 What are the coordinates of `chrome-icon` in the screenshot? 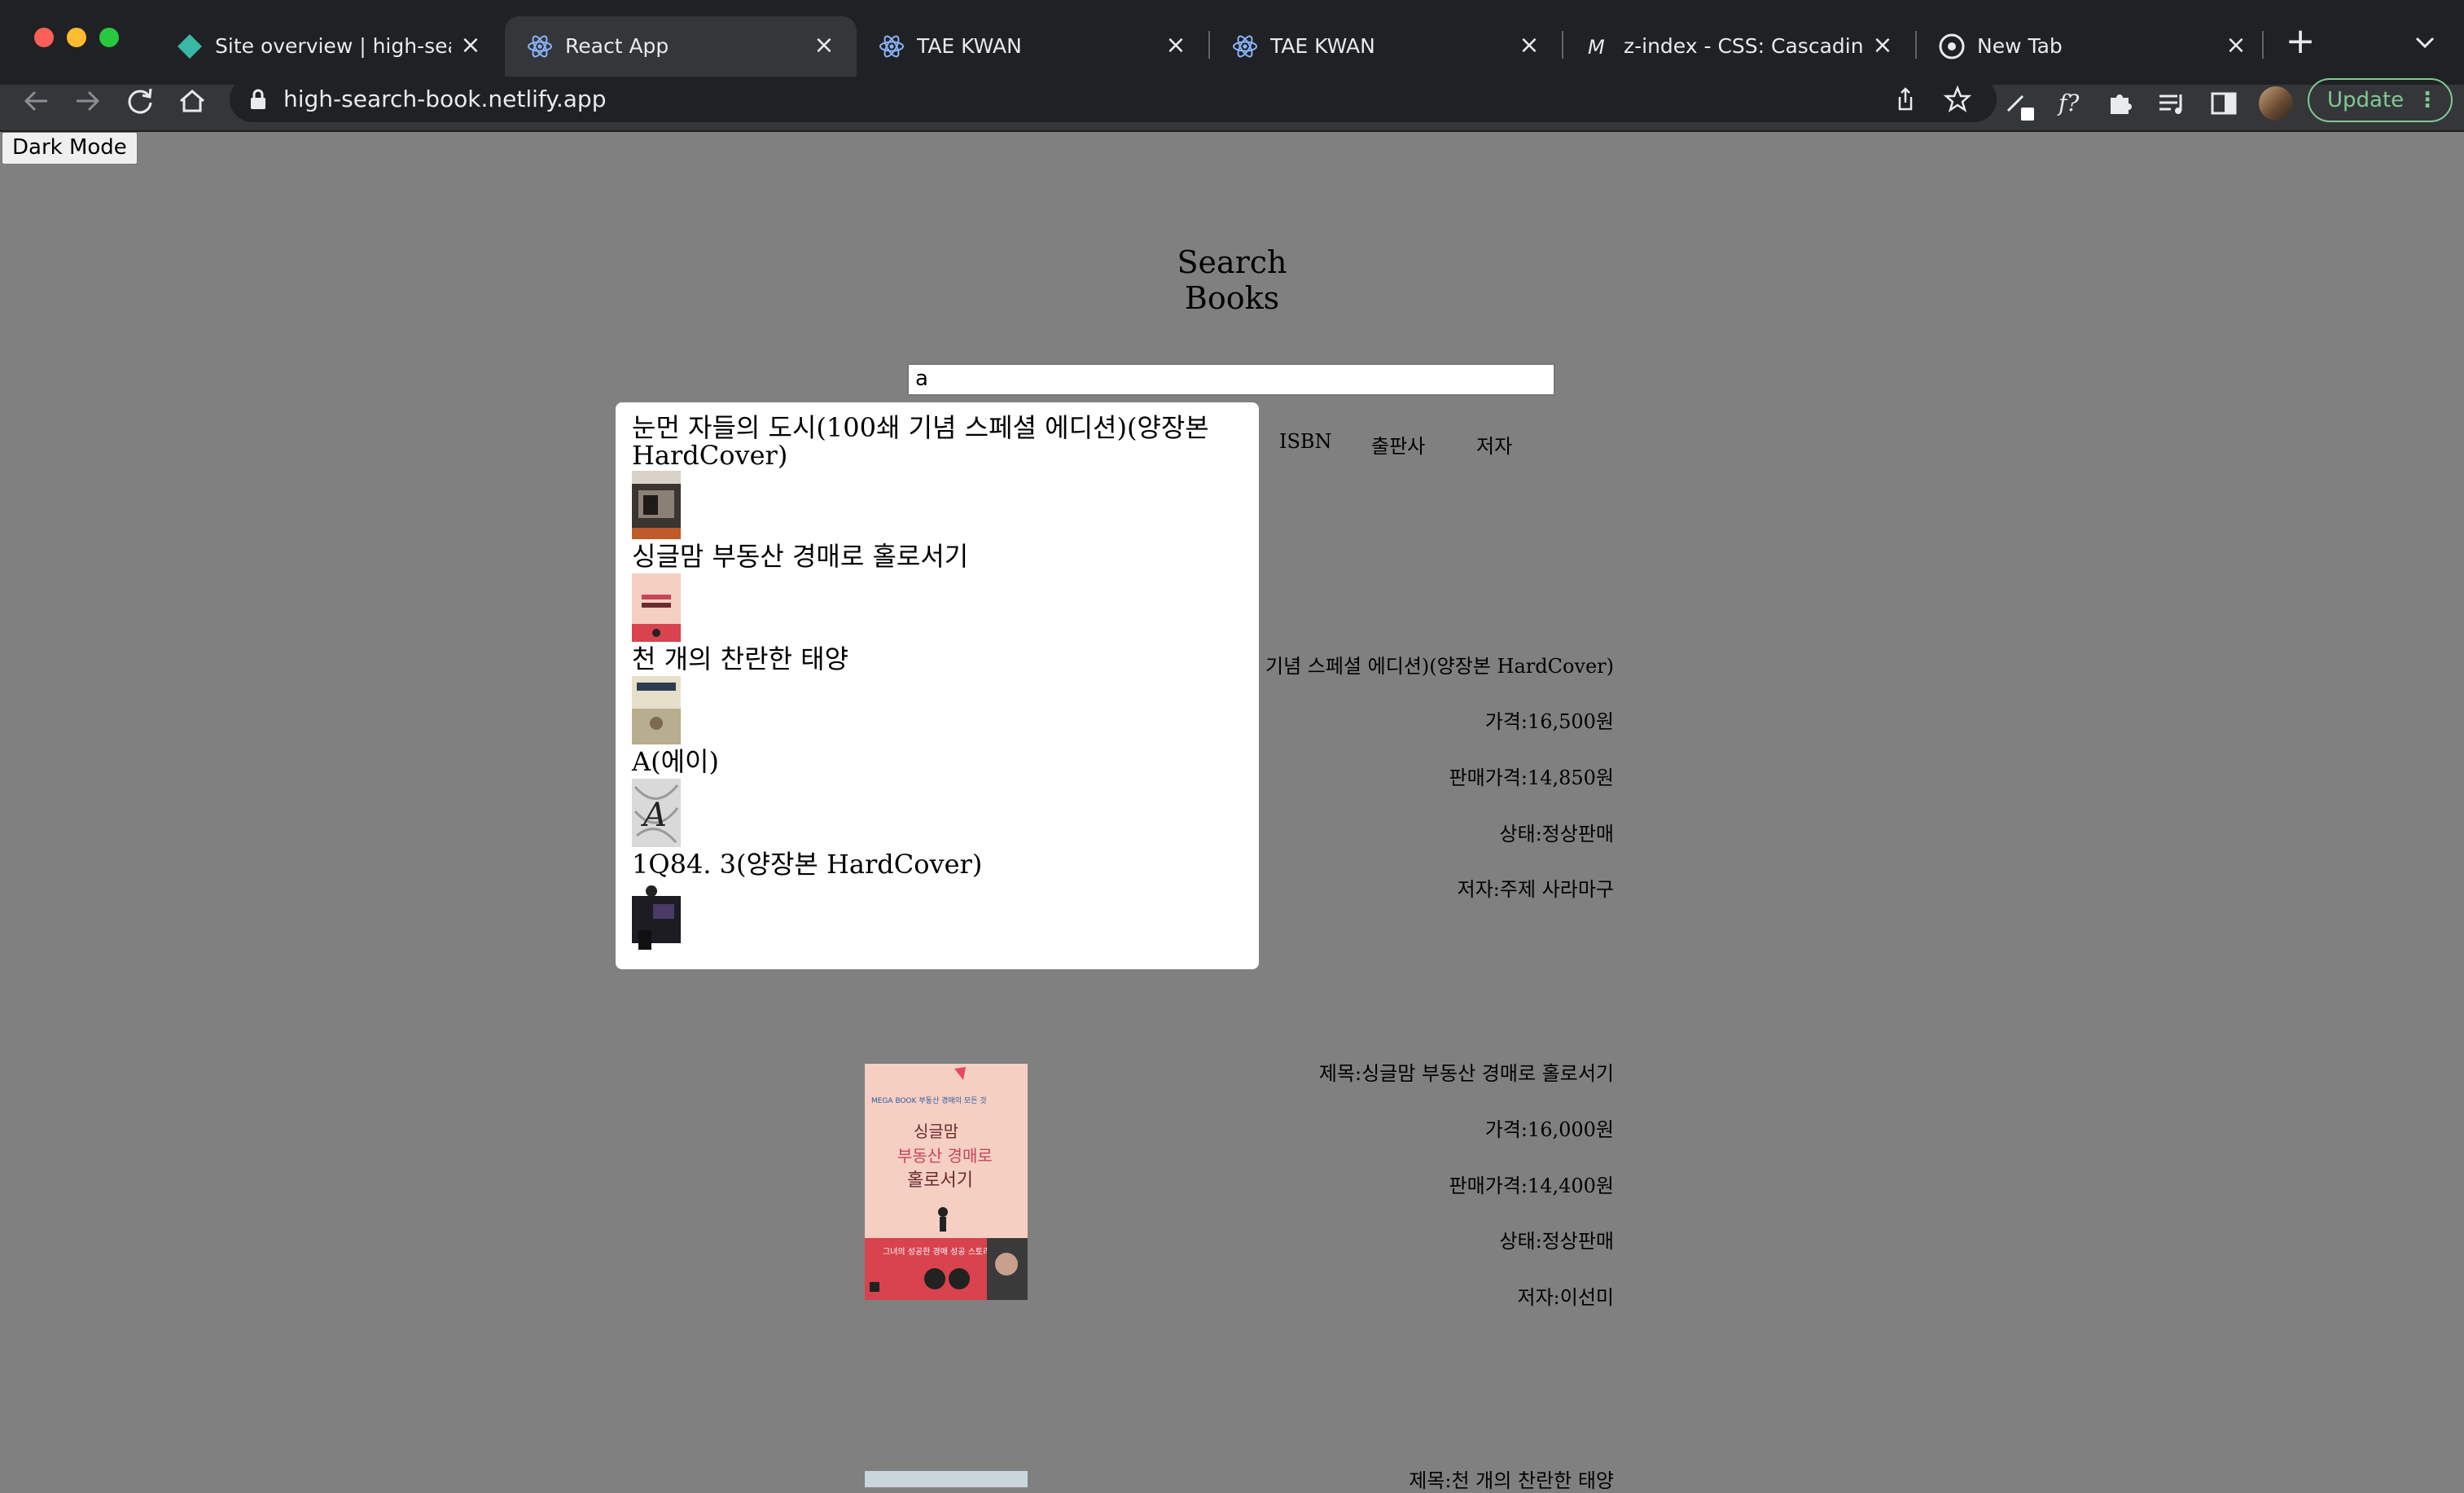 It's located at (1952, 46).